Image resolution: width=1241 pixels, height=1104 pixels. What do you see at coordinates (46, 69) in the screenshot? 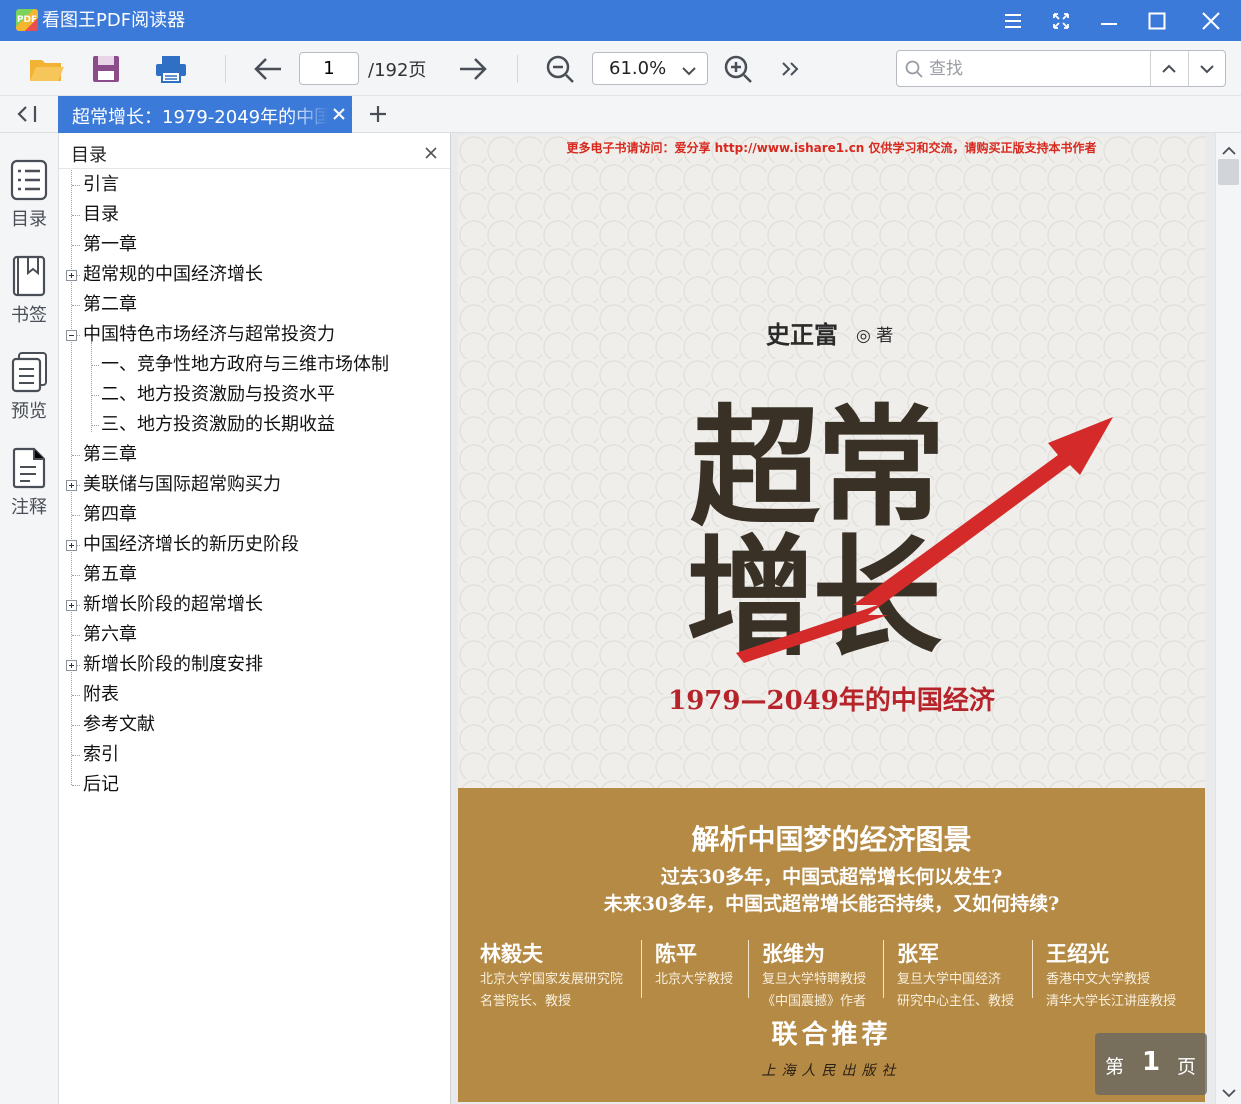
I see `open-folder-icon` at bounding box center [46, 69].